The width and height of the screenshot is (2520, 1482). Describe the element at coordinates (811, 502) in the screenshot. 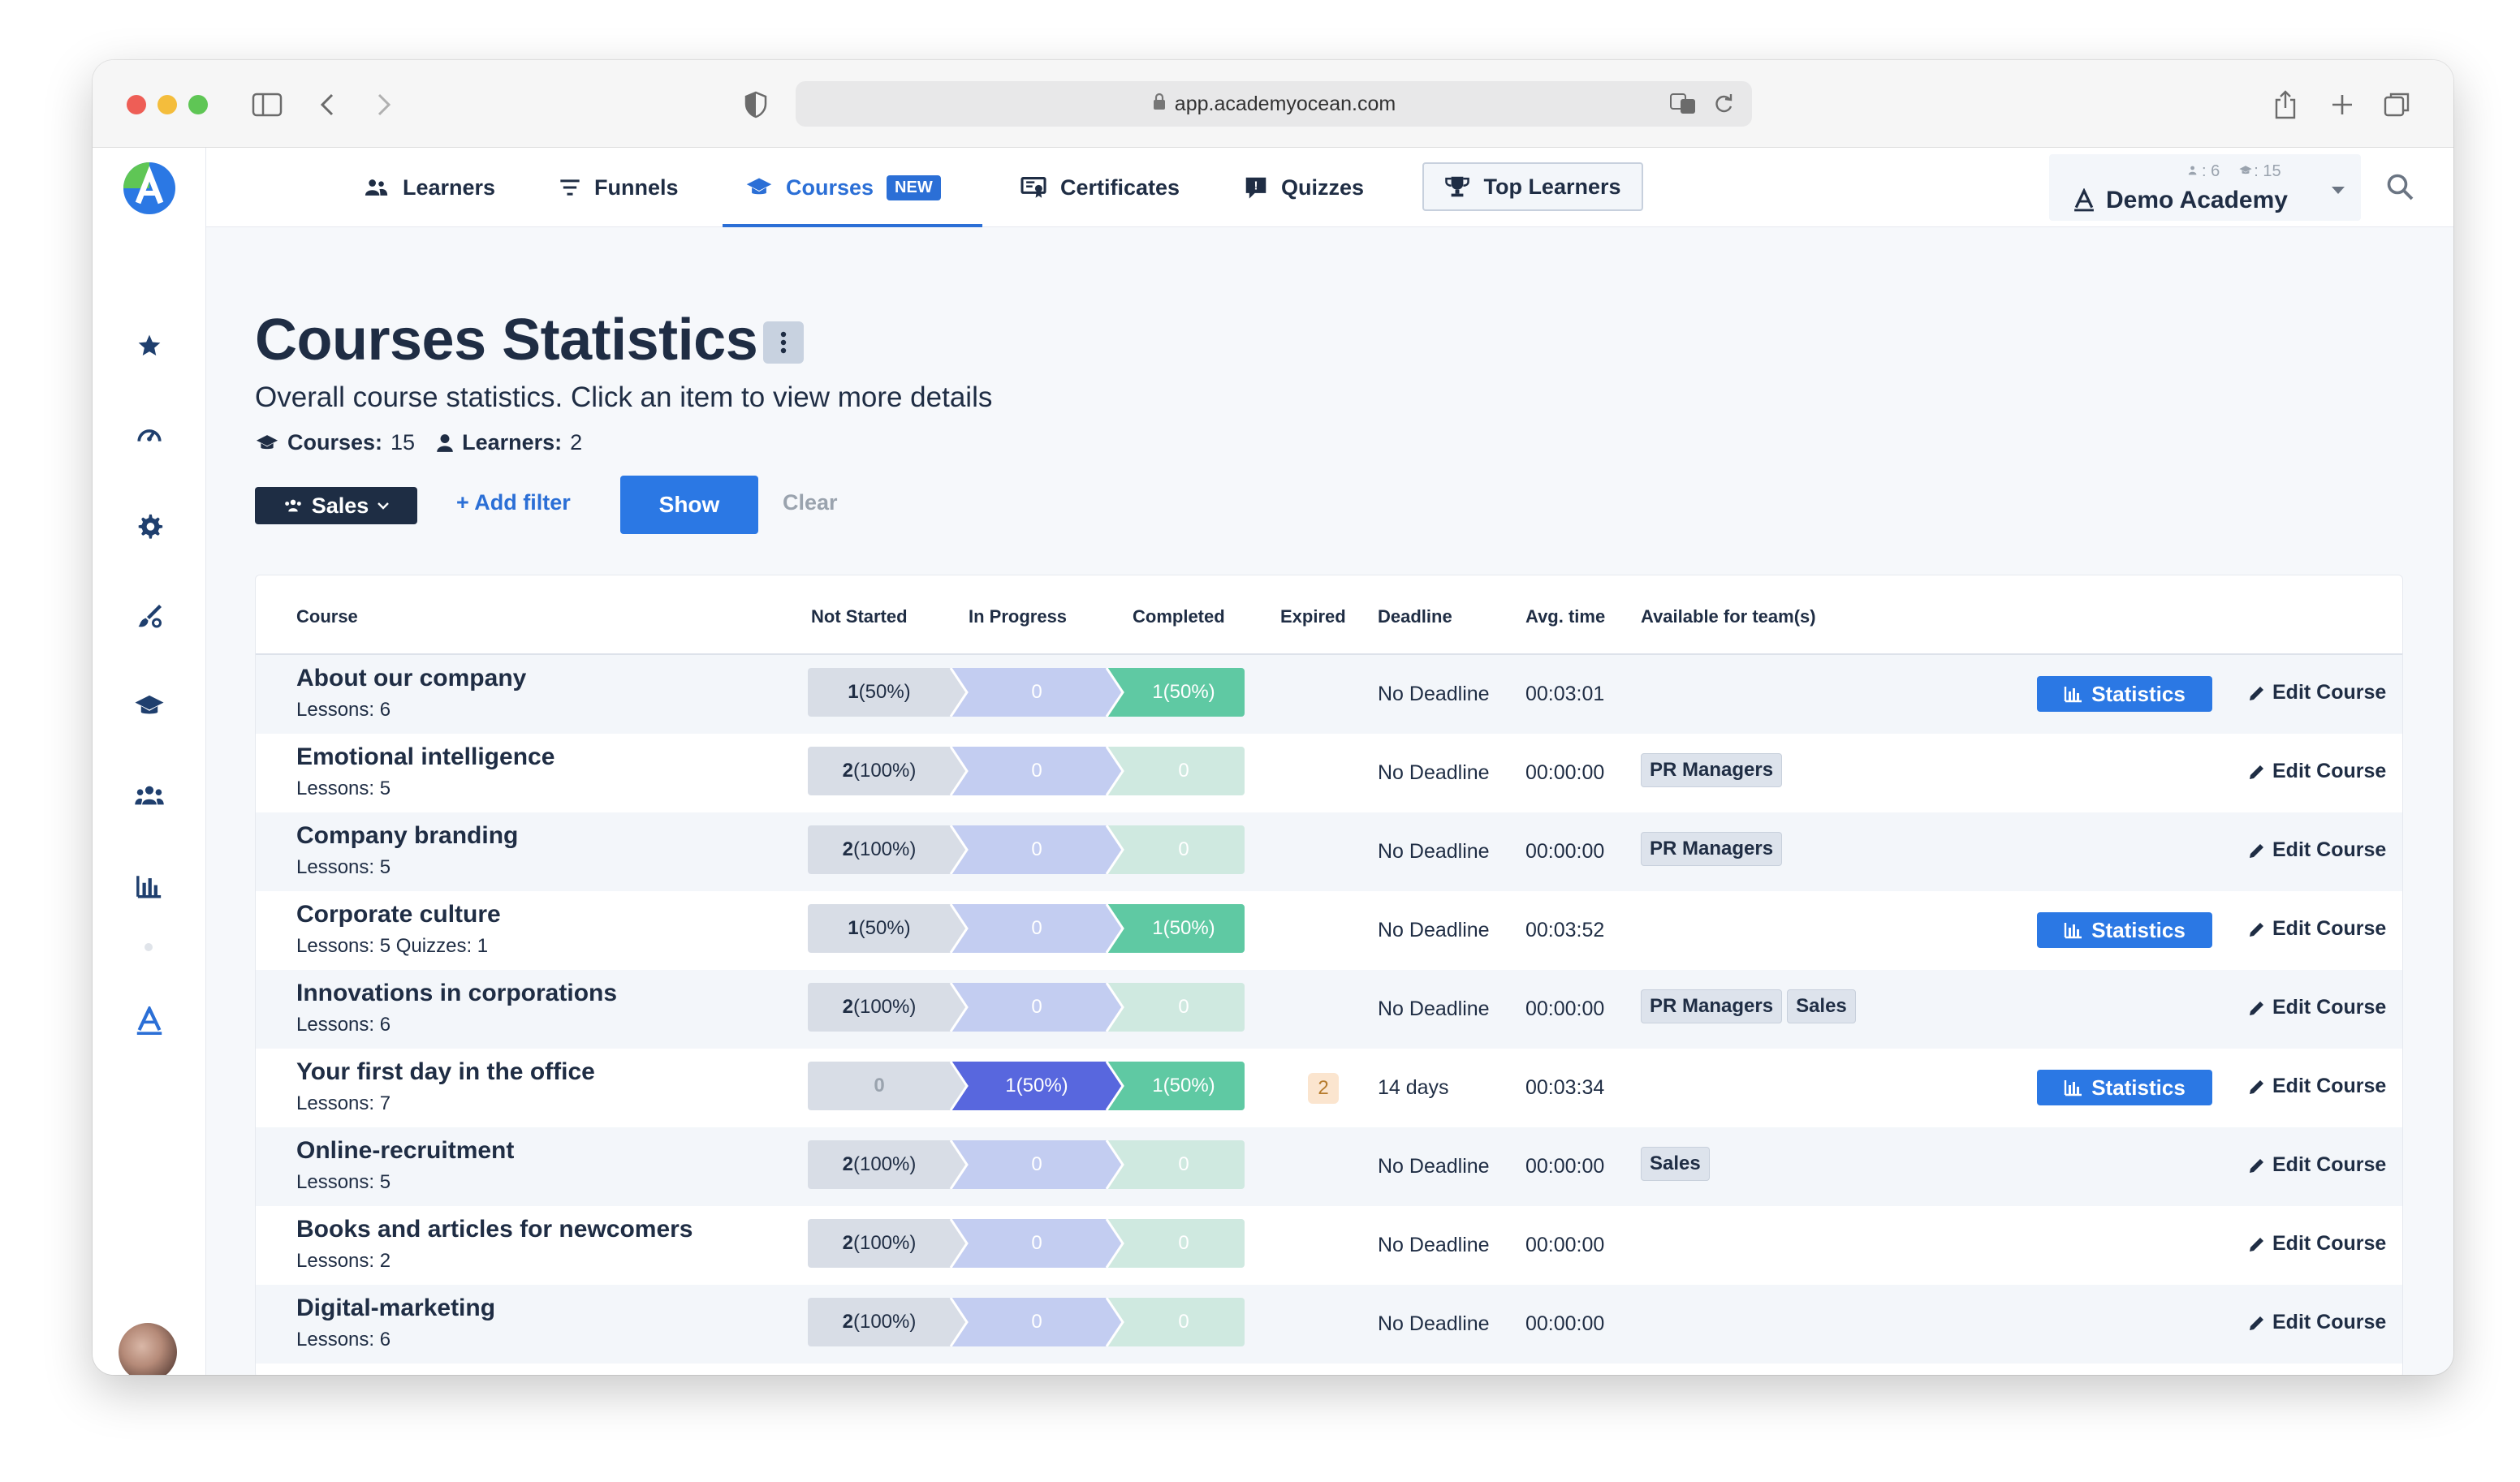

I see `clear-button: Clear` at that location.